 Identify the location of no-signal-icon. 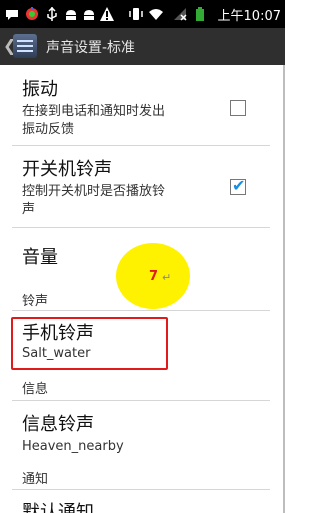
(180, 14).